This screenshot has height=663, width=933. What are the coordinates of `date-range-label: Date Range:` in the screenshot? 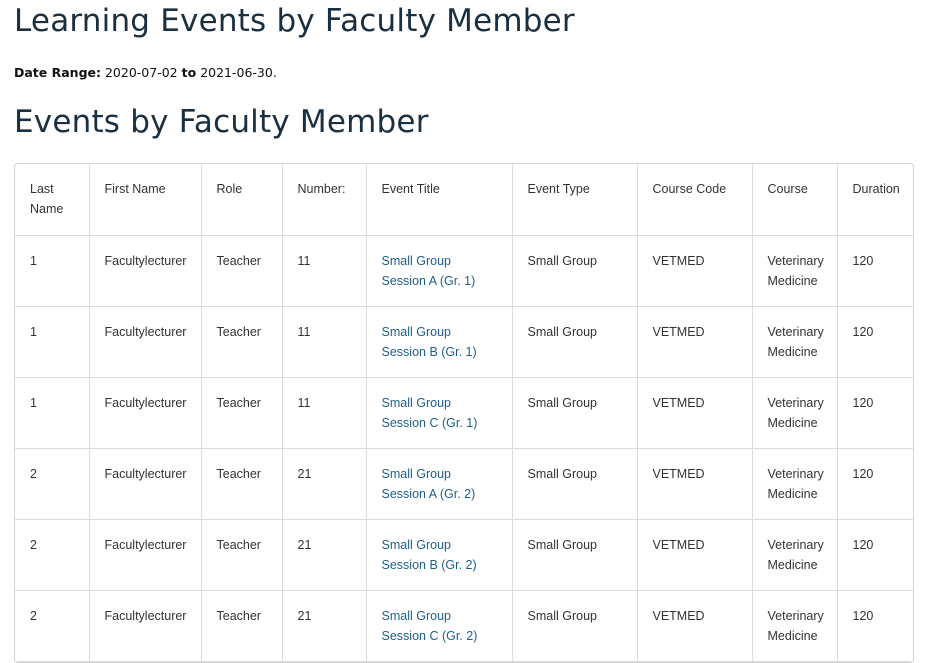 It's located at (57, 72).